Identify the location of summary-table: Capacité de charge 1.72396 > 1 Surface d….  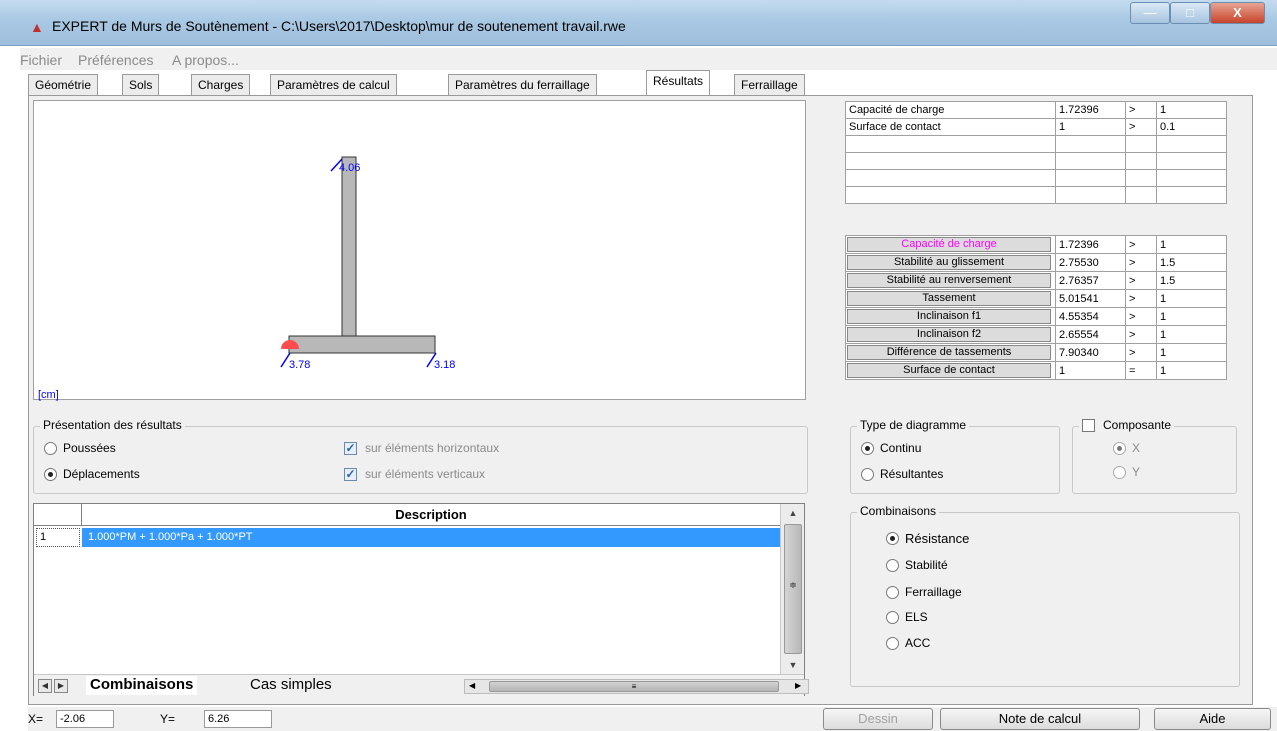
(1036, 152).